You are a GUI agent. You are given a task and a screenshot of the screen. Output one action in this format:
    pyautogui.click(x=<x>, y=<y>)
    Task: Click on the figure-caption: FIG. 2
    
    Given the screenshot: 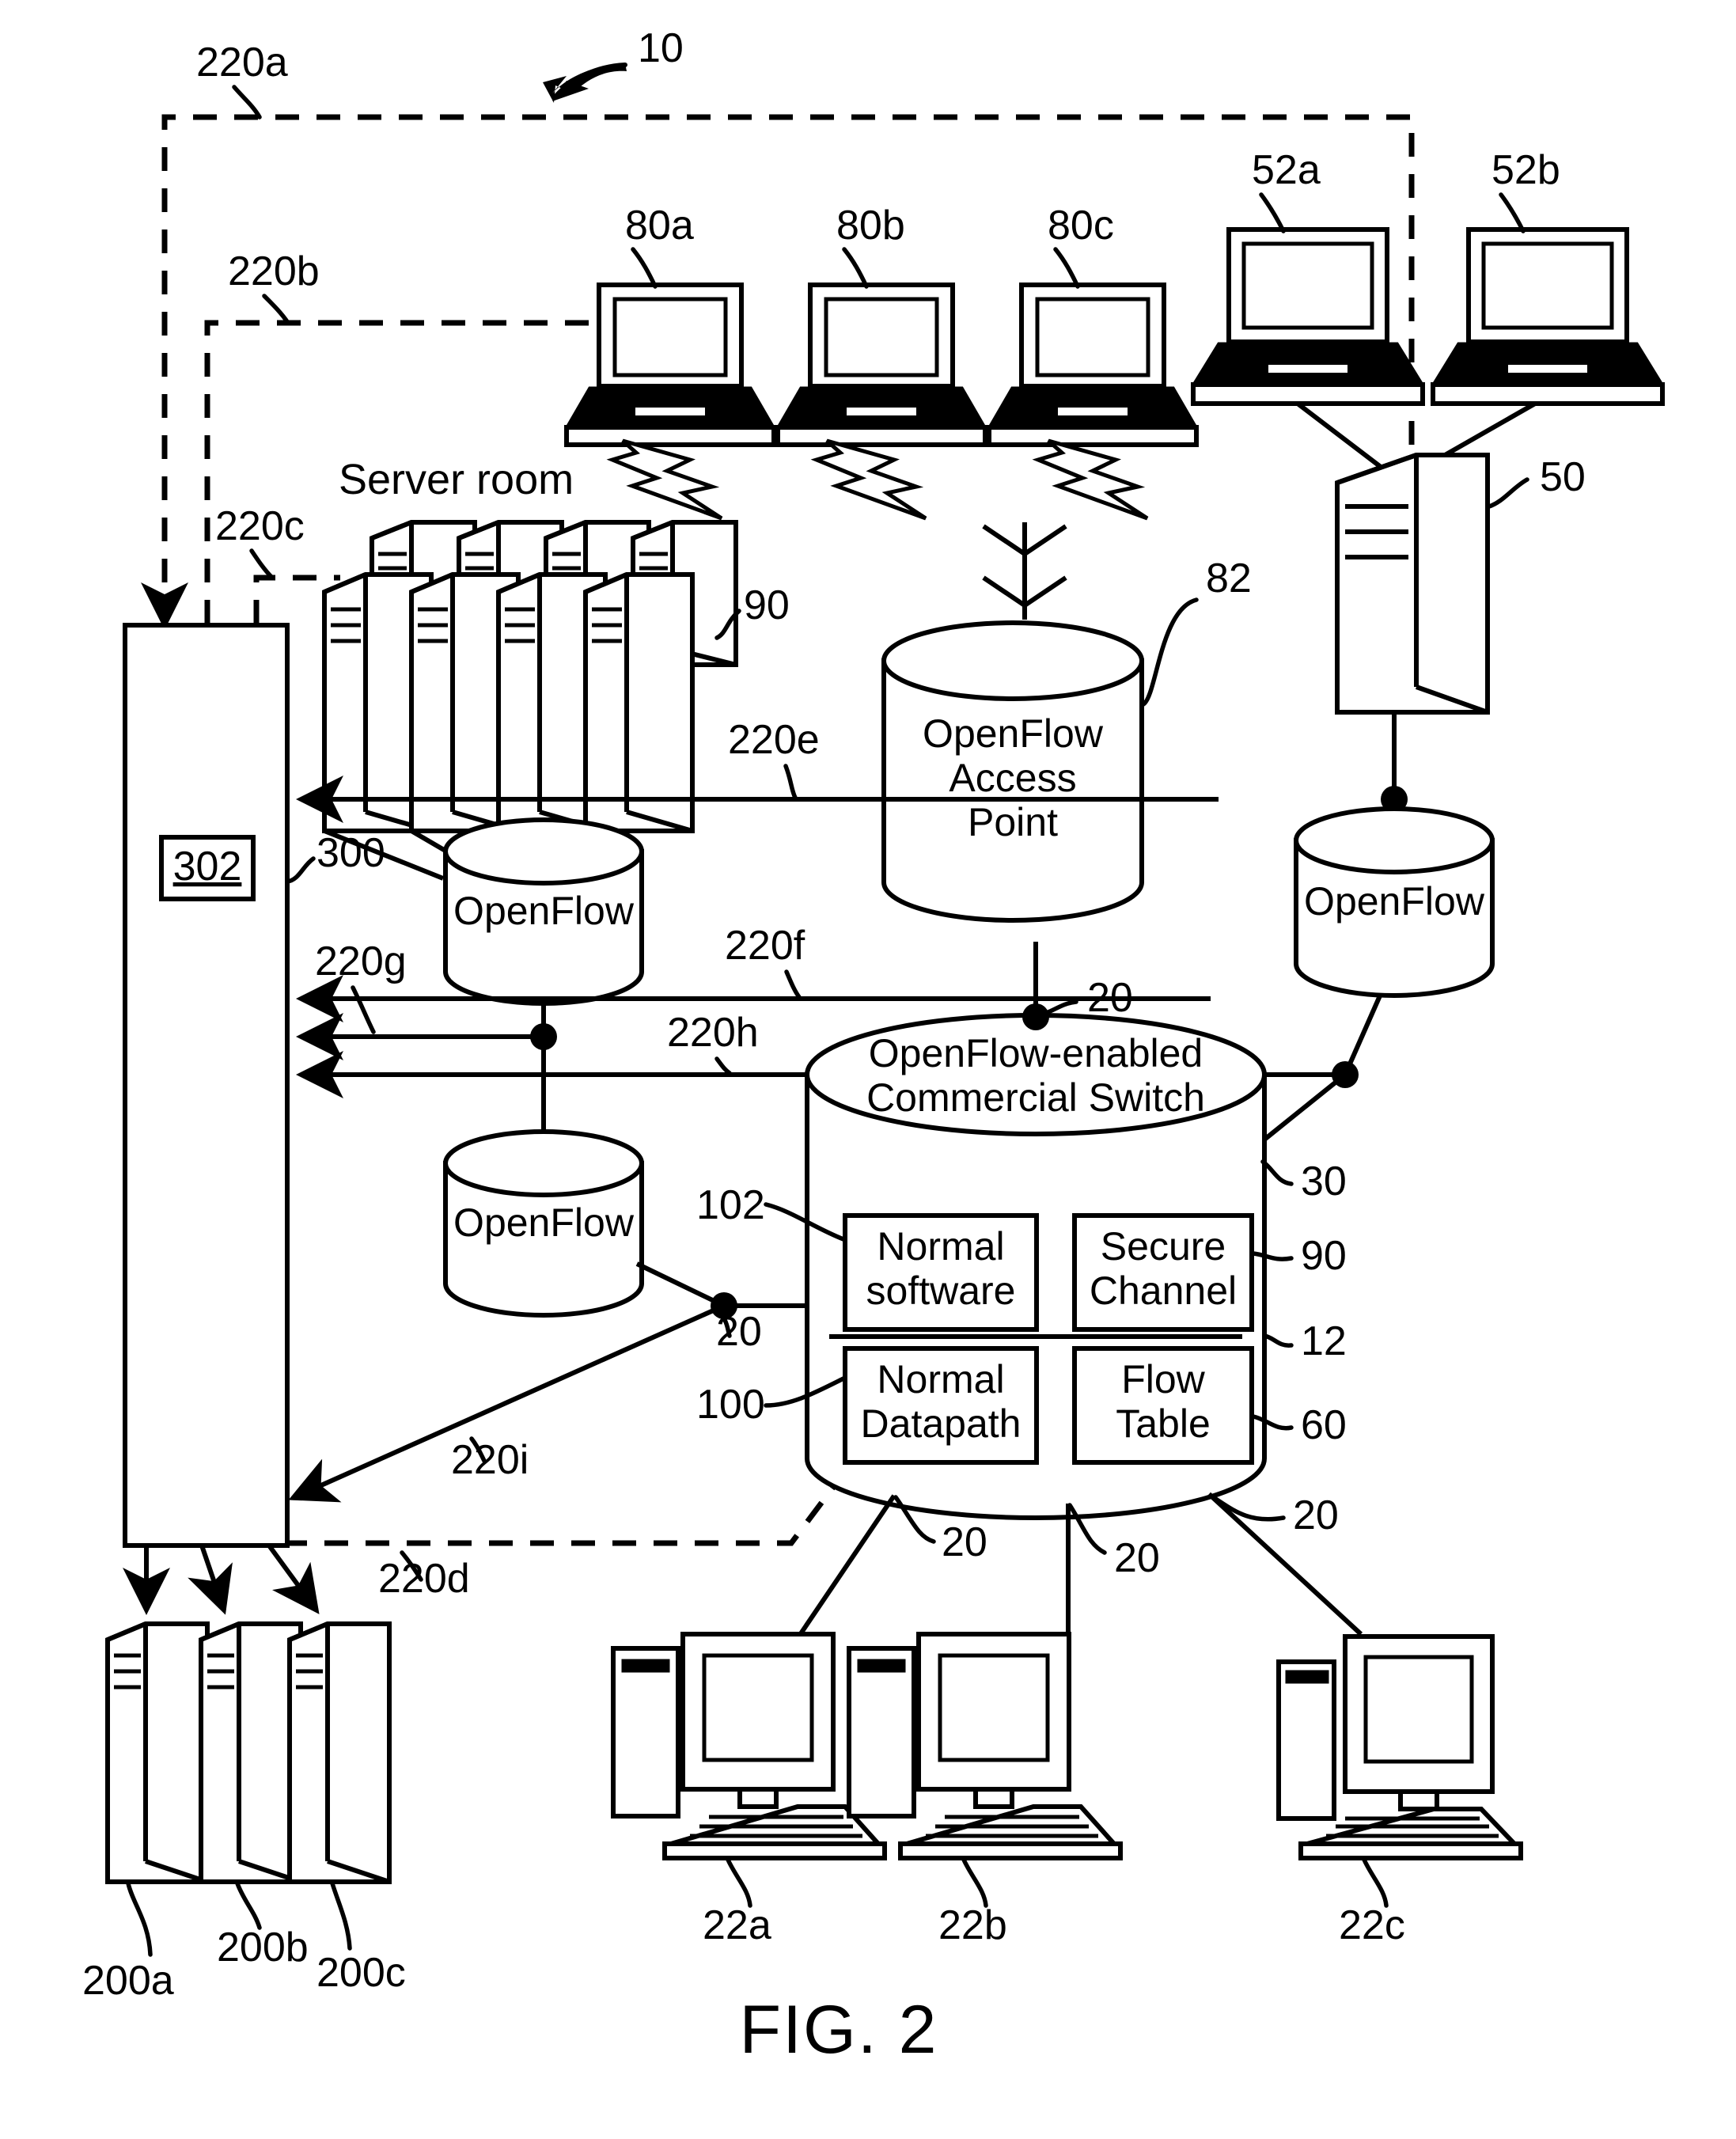 What is the action you would take?
    pyautogui.click(x=839, y=2030)
    